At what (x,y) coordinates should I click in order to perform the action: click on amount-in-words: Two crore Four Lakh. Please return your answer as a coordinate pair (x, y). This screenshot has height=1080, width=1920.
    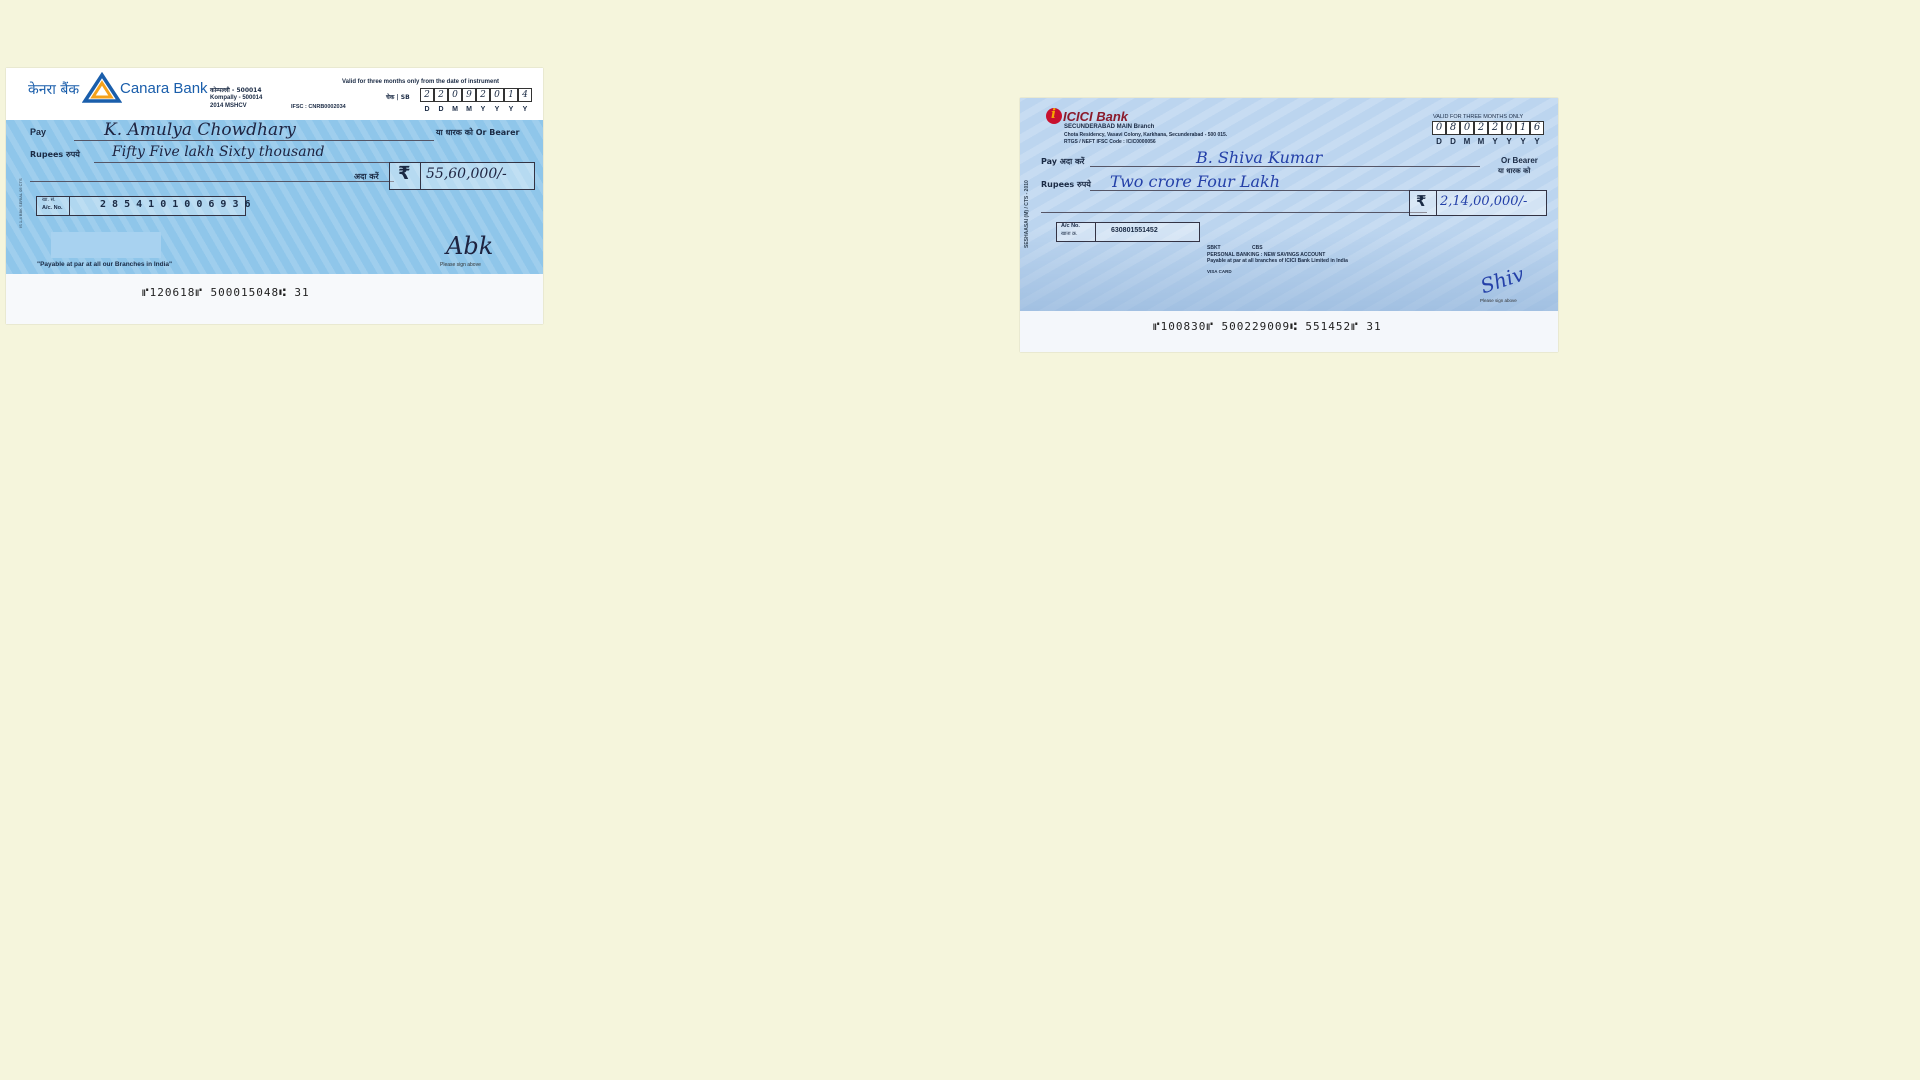
    Looking at the image, I should click on (1195, 181).